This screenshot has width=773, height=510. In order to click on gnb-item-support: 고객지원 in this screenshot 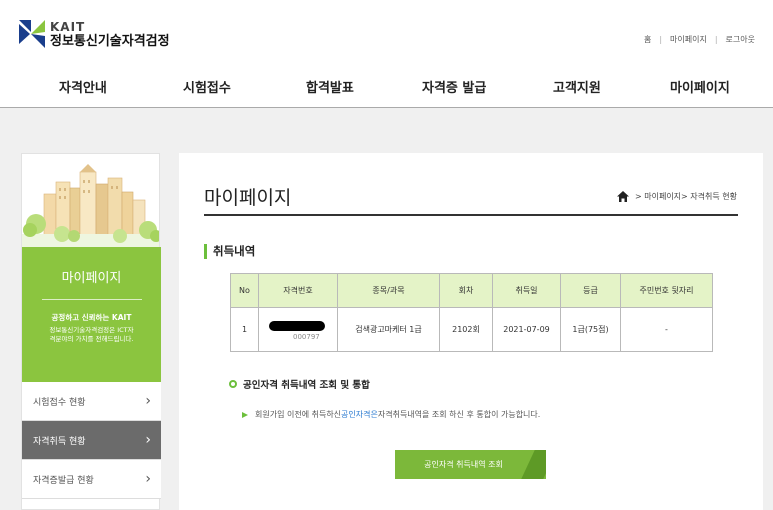, I will do `click(577, 86)`.